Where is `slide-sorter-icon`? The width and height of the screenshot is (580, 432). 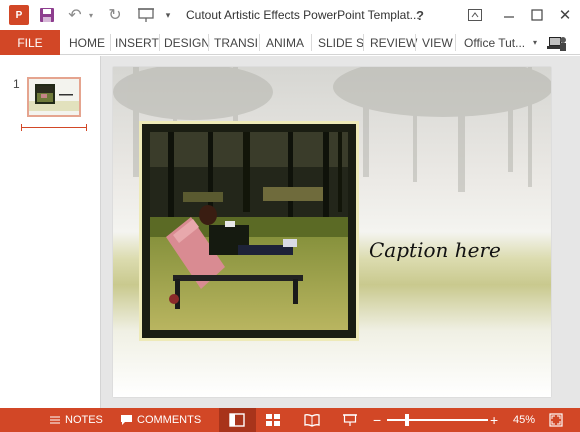 slide-sorter-icon is located at coordinates (273, 420).